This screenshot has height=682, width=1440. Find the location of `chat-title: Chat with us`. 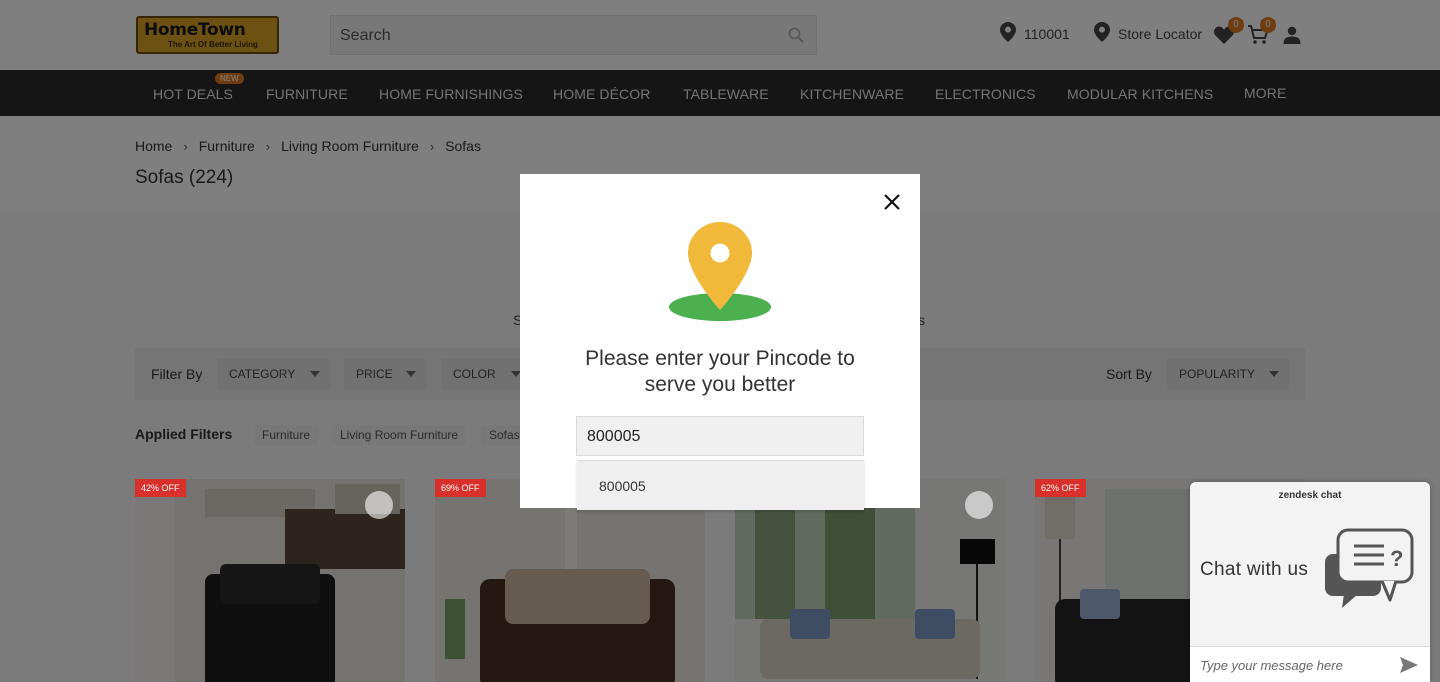

chat-title: Chat with us is located at coordinates (1254, 569).